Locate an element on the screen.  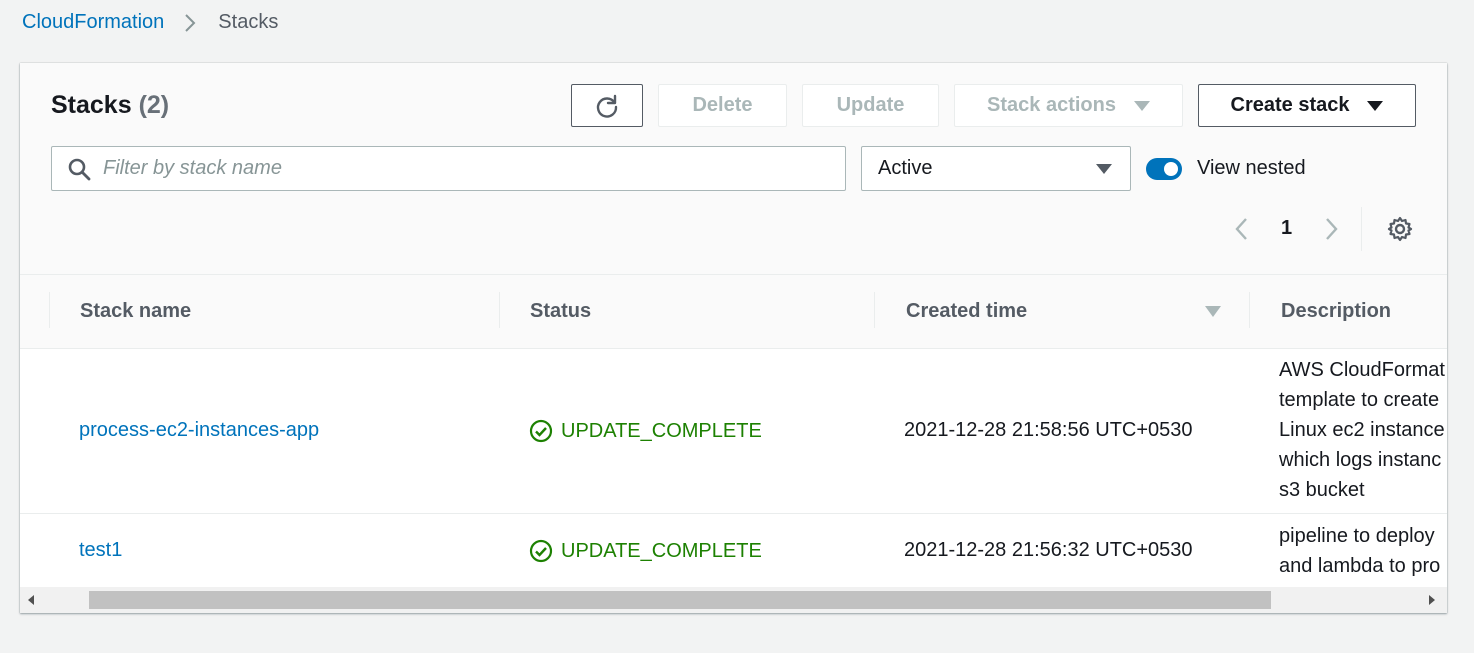
stack-filter is located at coordinates (448, 168).